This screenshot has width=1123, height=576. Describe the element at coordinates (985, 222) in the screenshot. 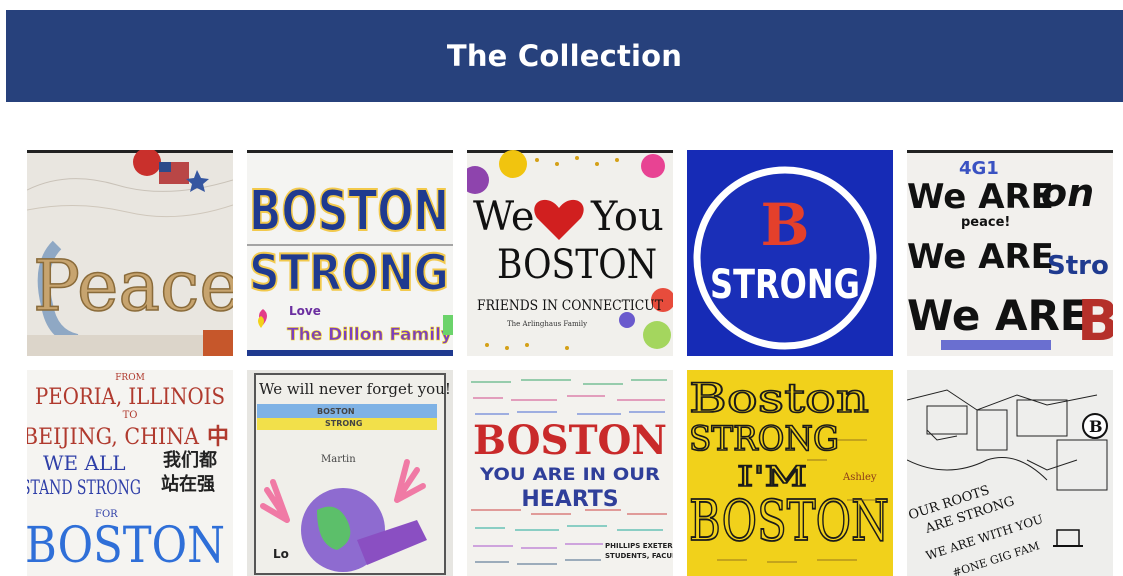

I see `tile-text: peace!` at that location.